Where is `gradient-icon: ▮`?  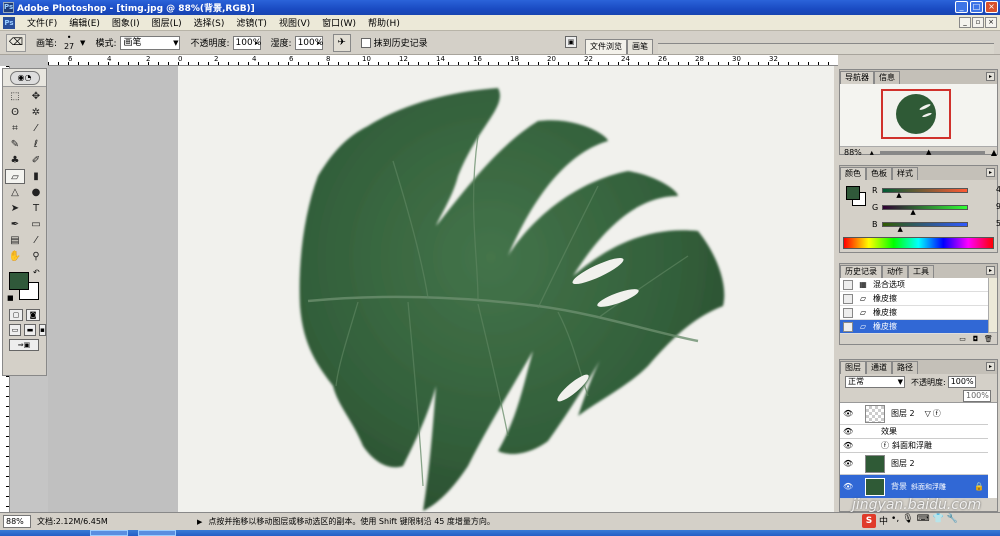
gradient-icon: ▮ is located at coordinates (36, 176).